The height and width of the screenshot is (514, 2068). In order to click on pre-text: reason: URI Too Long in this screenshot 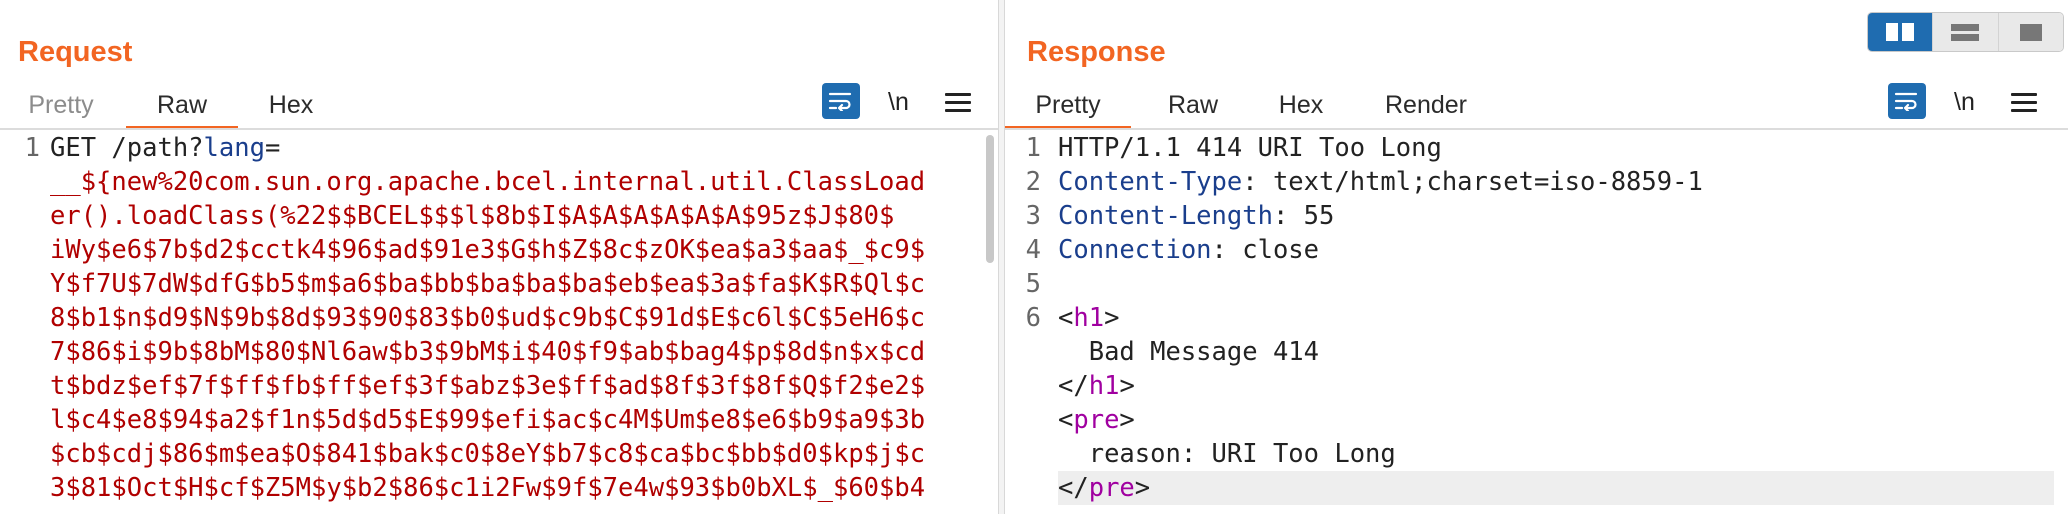, I will do `click(1242, 454)`.